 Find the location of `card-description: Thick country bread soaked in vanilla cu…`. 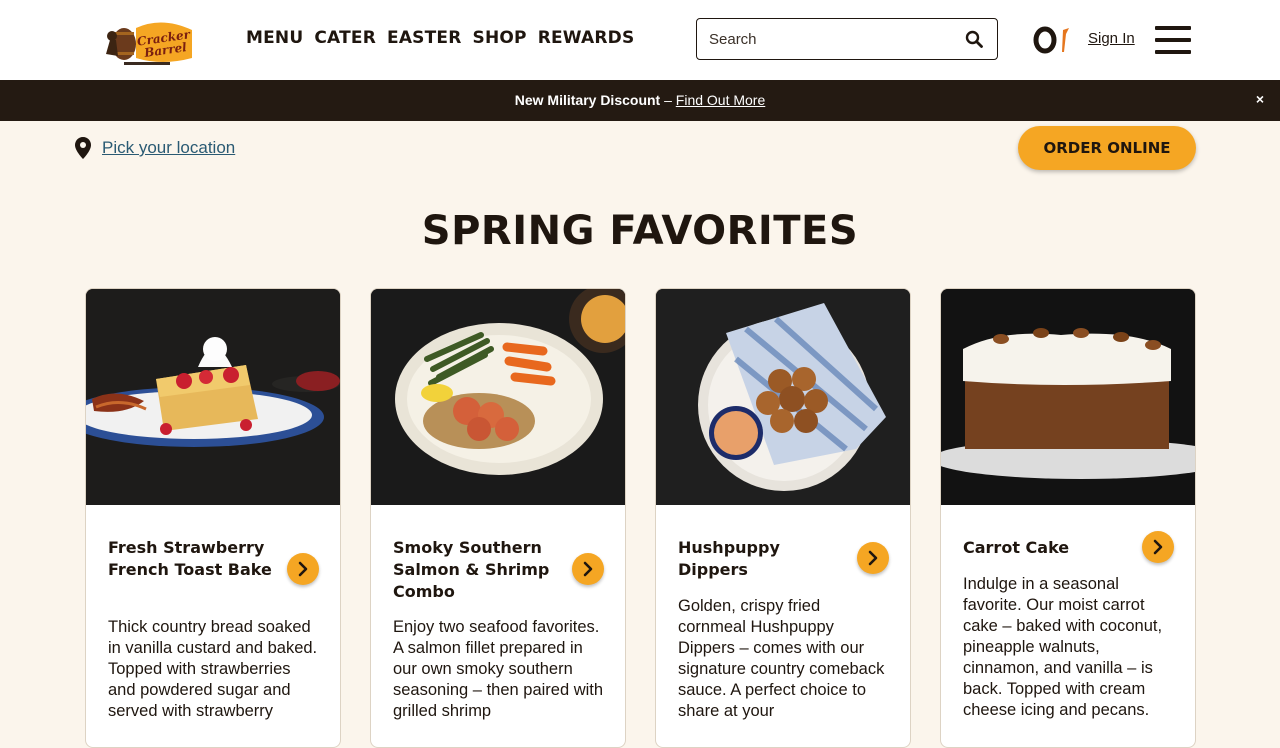

card-description: Thick country bread soaked in vanilla cu… is located at coordinates (213, 669).